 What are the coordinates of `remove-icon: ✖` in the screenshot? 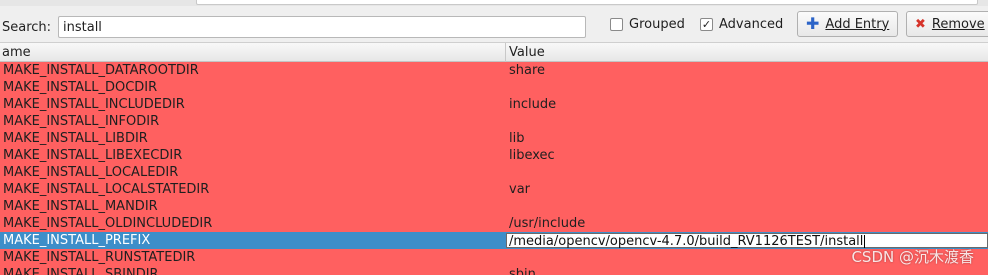 It's located at (920, 24).